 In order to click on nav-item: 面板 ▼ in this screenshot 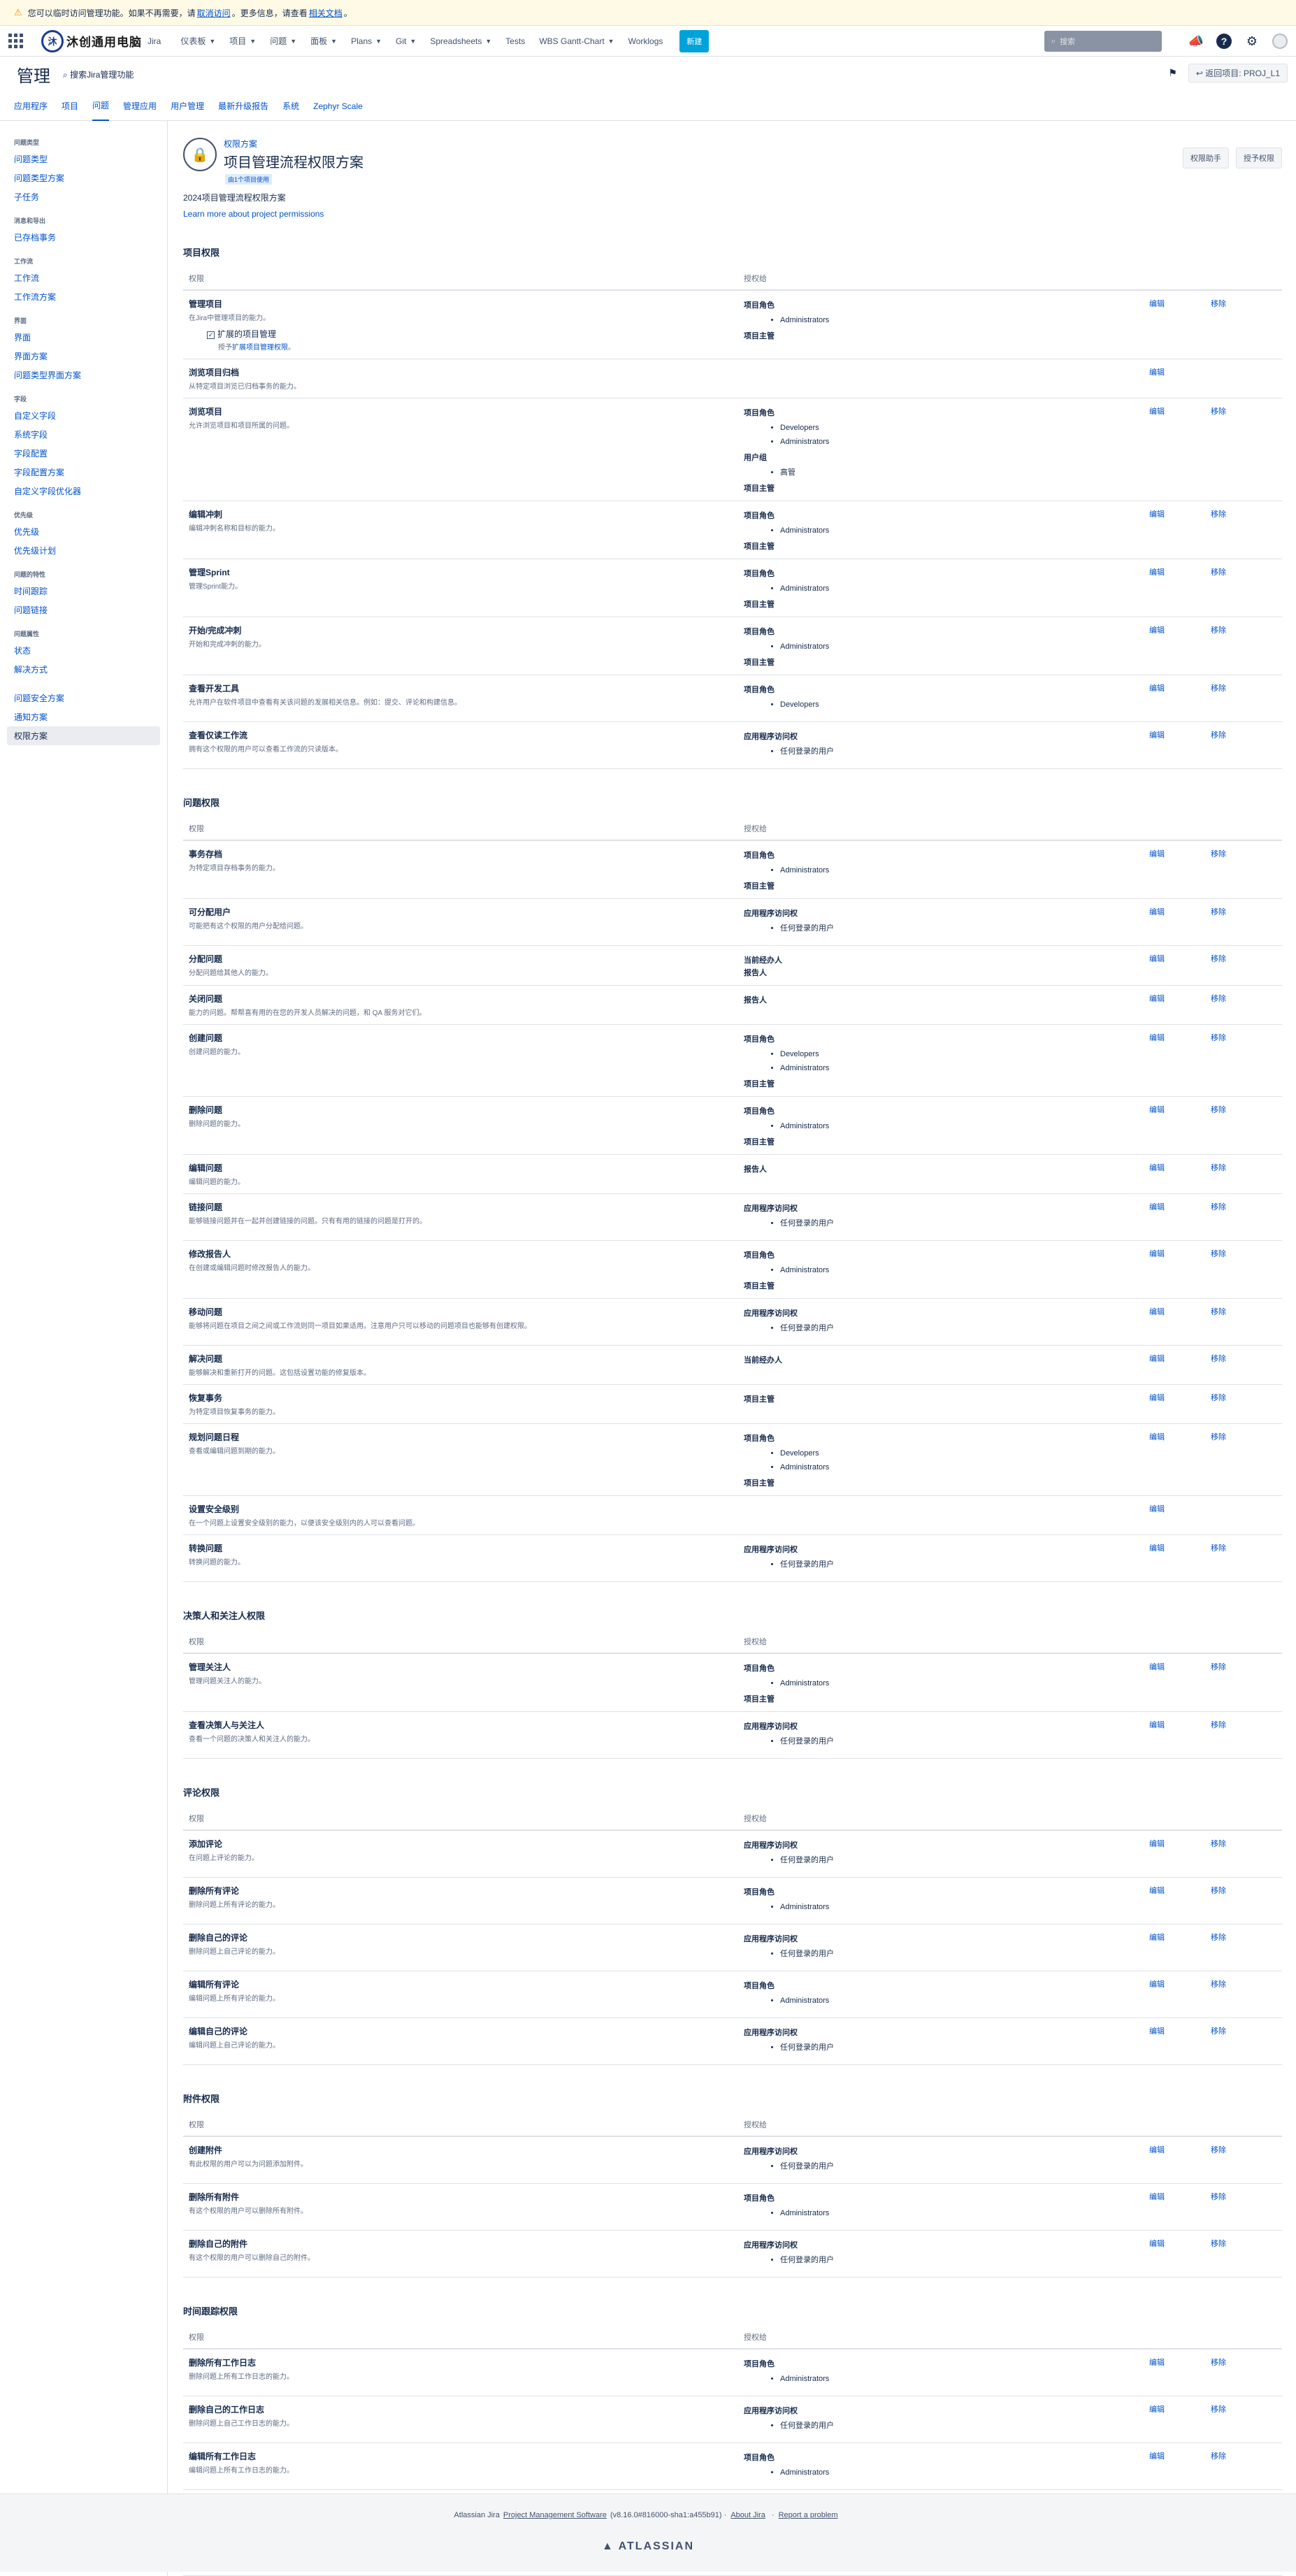, I will do `click(323, 41)`.